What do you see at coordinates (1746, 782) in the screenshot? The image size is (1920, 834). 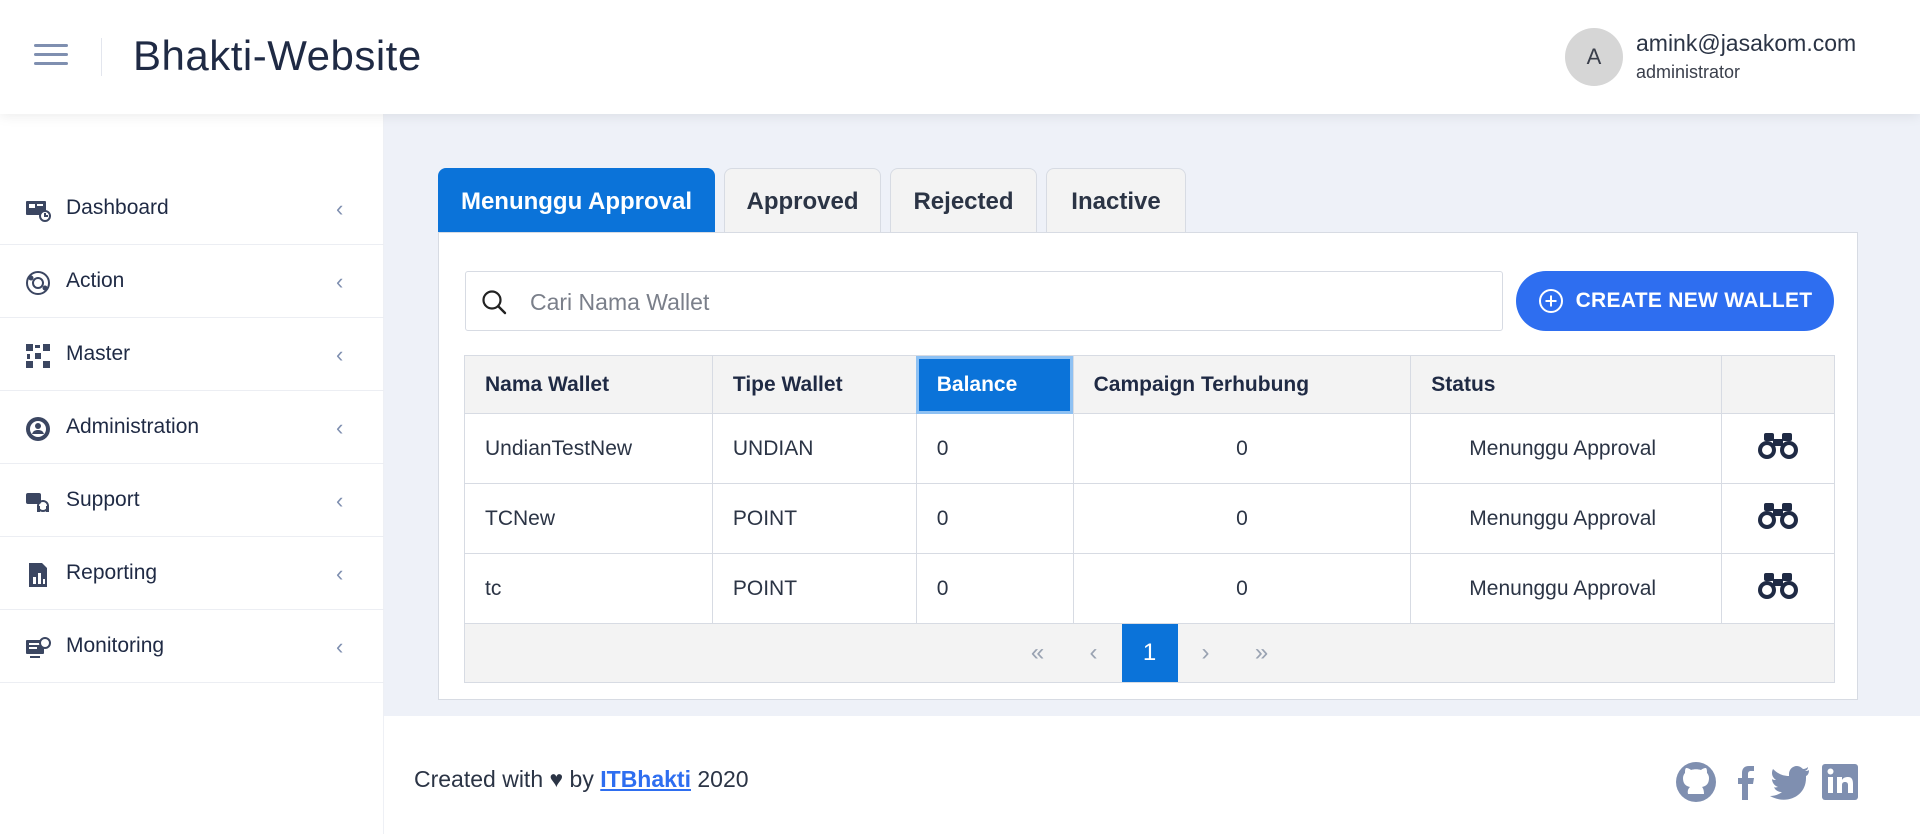 I see `facebook-icon` at bounding box center [1746, 782].